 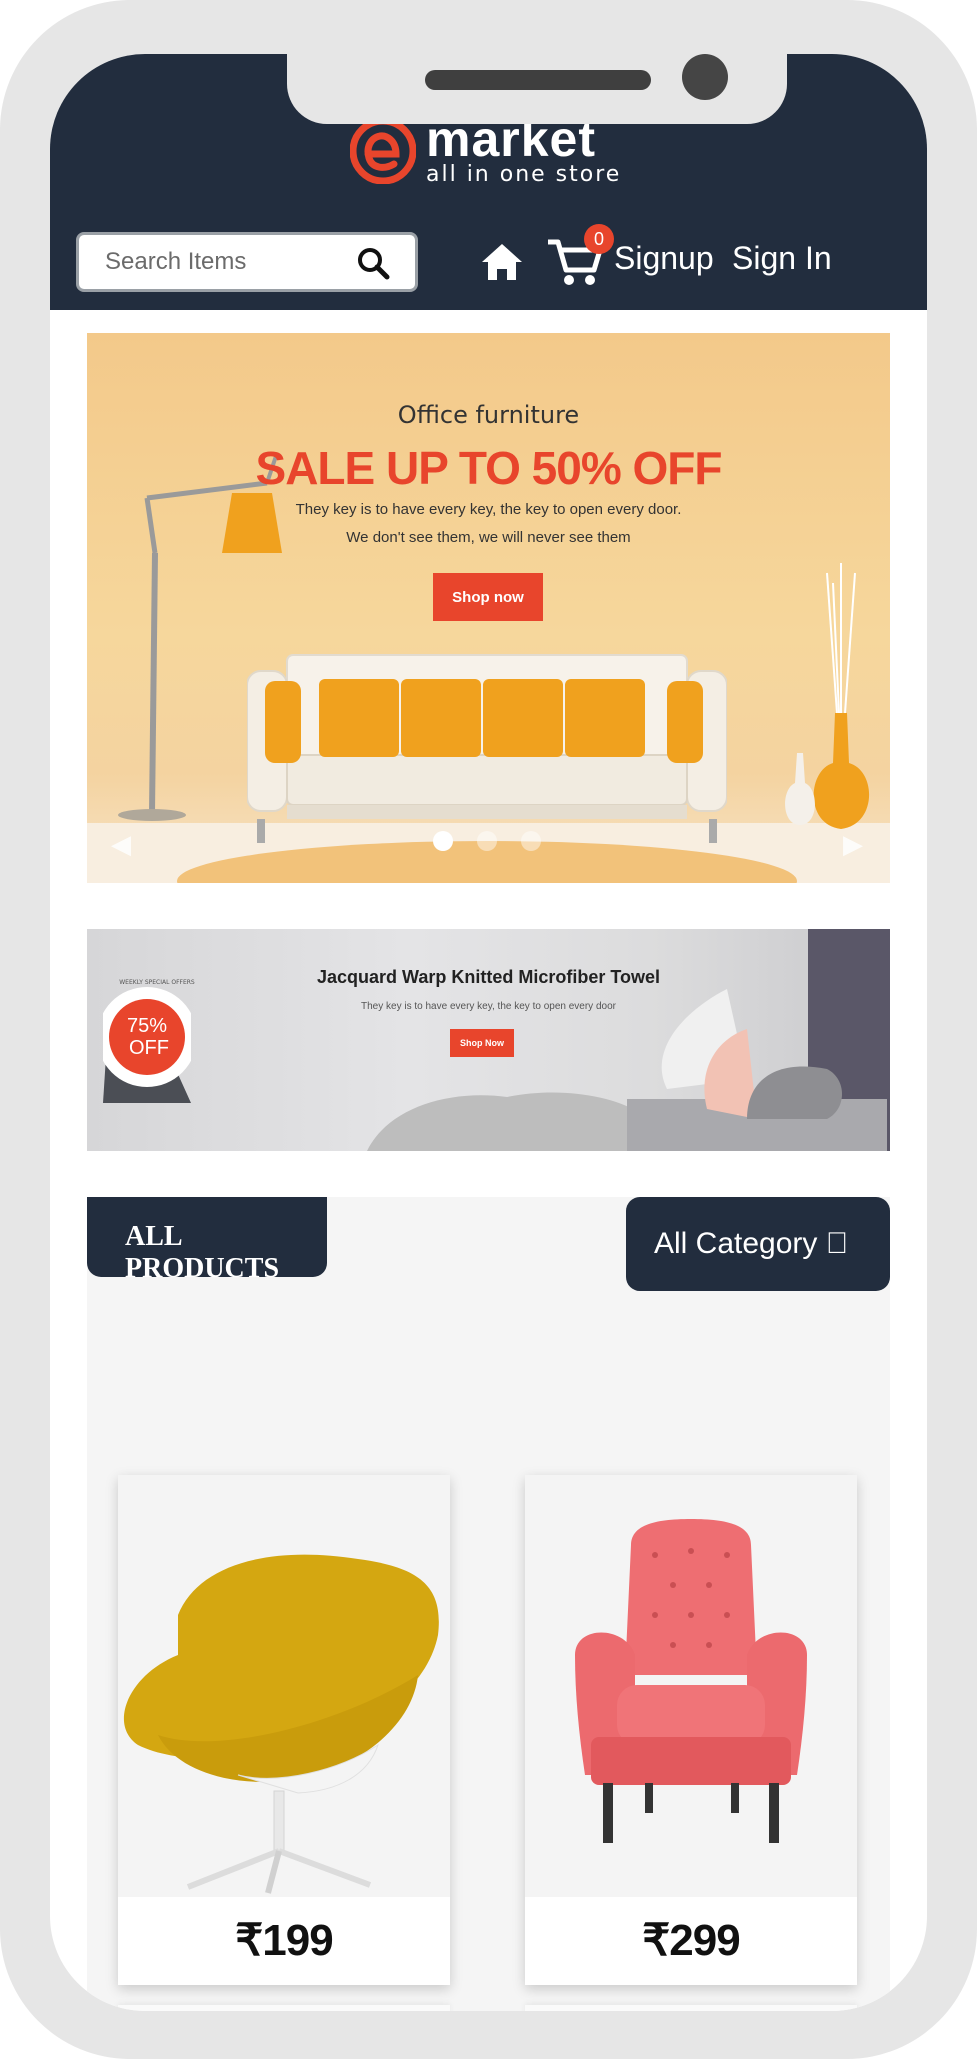 I want to click on sofa-image, so click(x=487, y=748).